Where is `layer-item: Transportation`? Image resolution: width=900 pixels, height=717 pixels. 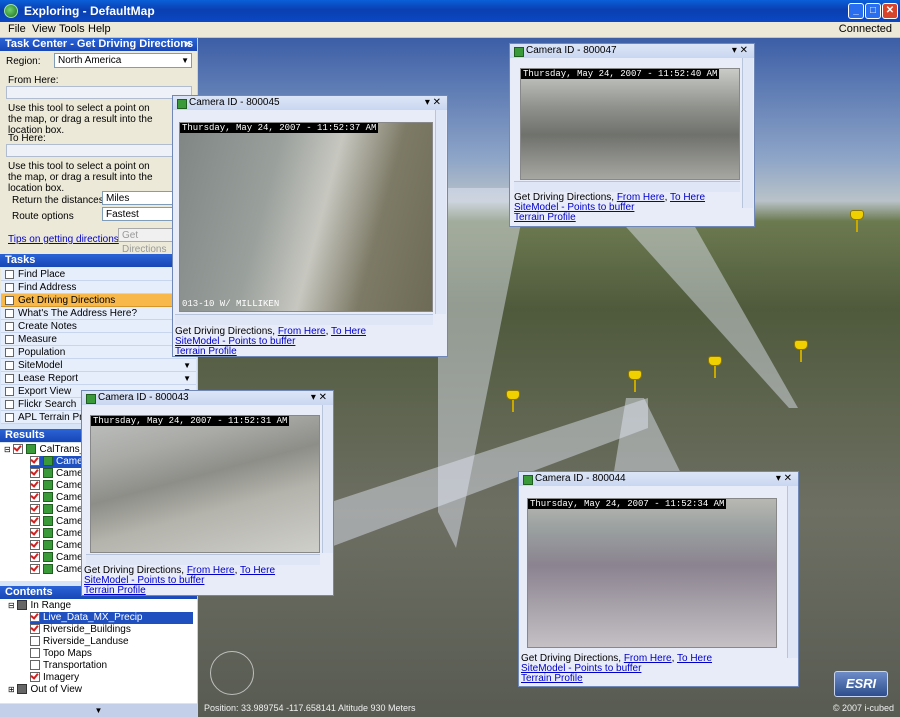 layer-item: Transportation is located at coordinates (68, 666).